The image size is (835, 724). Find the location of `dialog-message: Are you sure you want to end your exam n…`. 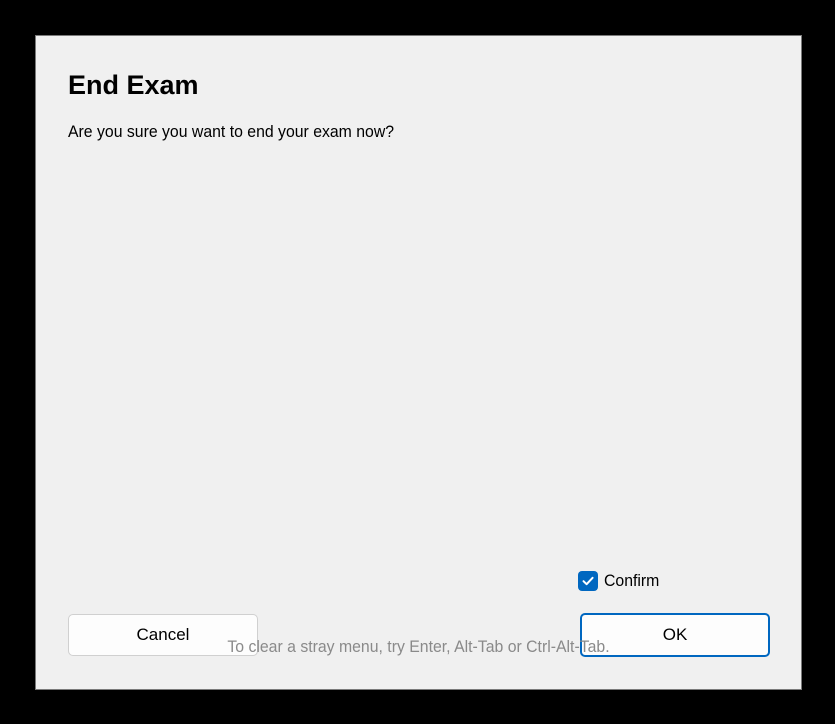

dialog-message: Are you sure you want to end your exam n… is located at coordinates (231, 131).